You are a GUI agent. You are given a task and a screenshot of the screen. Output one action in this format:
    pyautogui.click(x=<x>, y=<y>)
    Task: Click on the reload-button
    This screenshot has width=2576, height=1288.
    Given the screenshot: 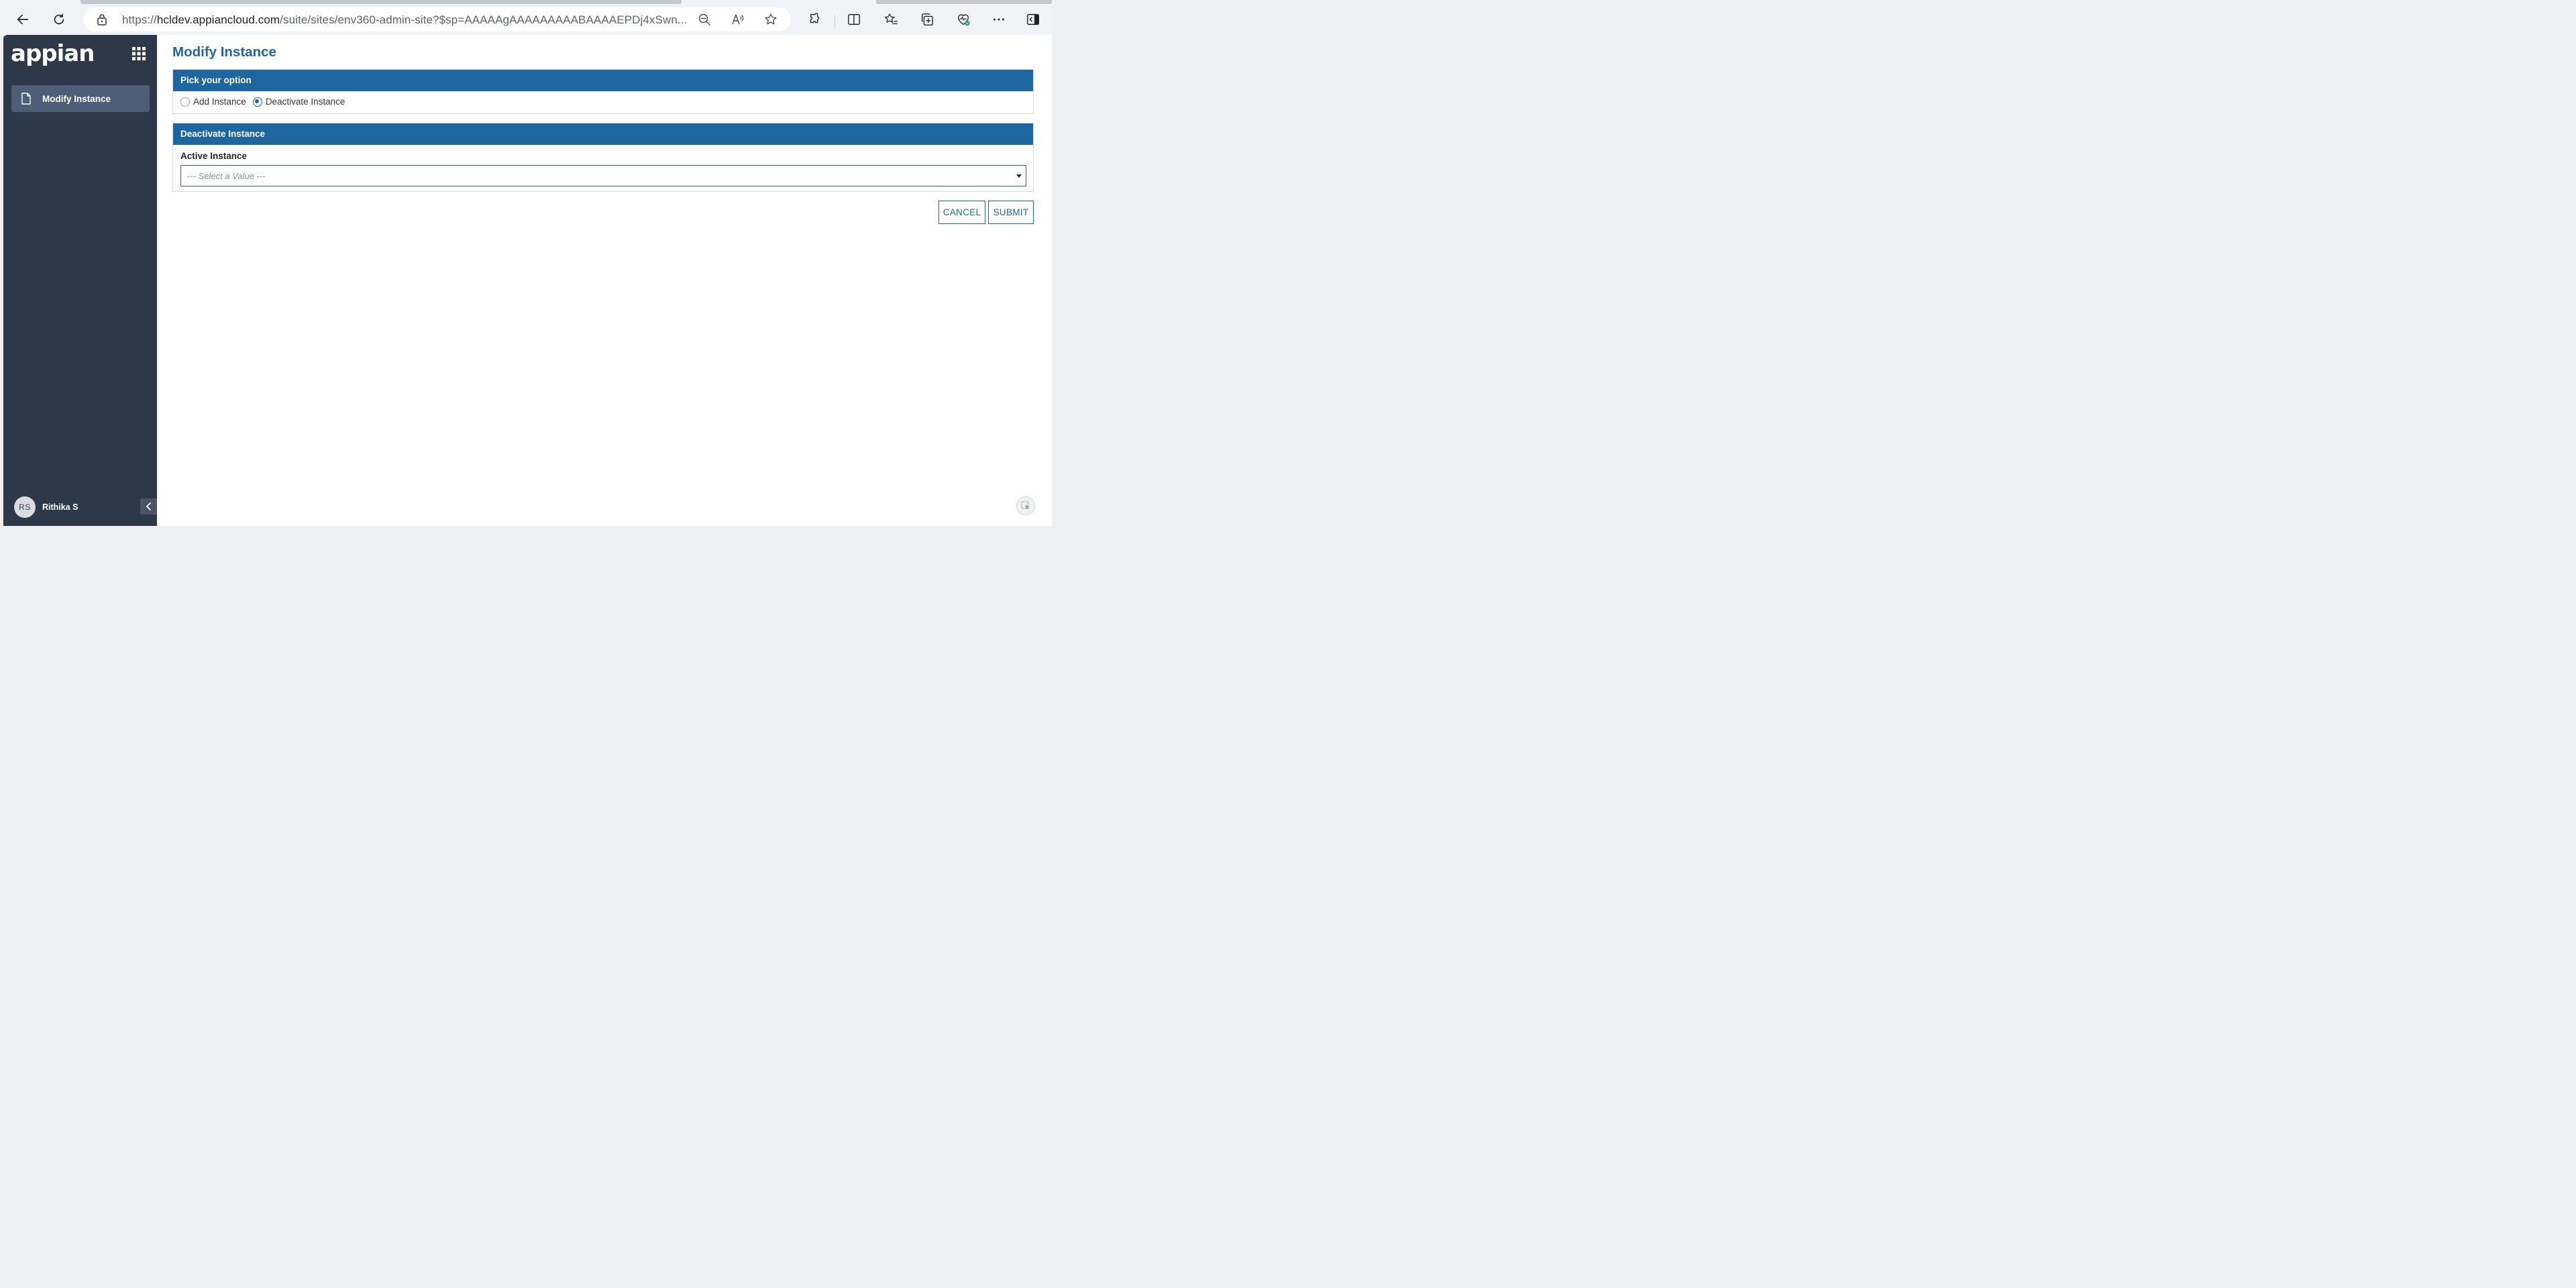 What is the action you would take?
    pyautogui.click(x=59, y=19)
    